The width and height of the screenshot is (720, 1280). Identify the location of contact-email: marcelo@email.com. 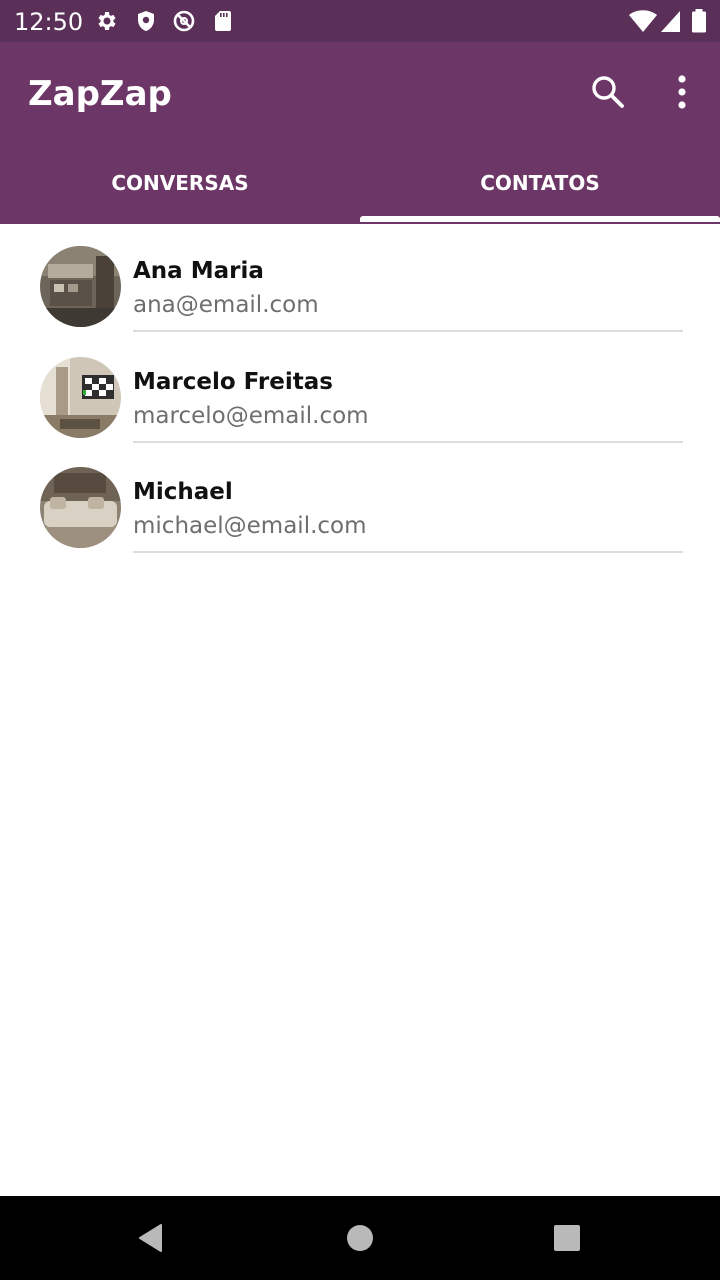
(251, 415).